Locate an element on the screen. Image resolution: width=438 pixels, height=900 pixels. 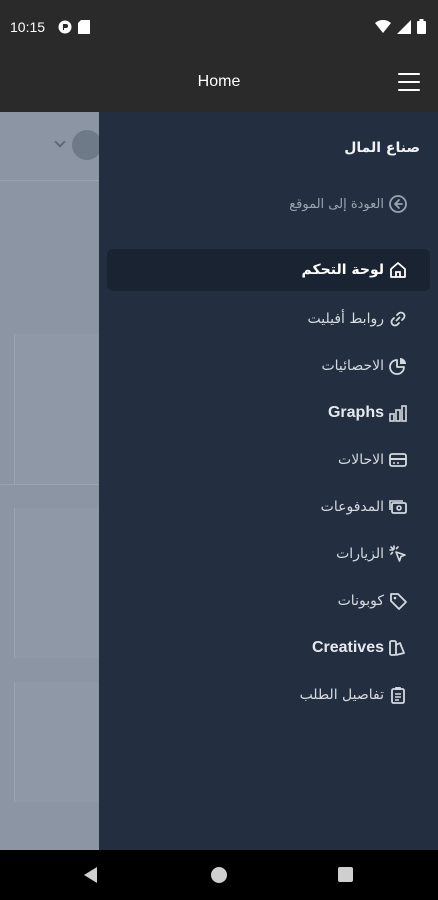
status-time: 10:15 is located at coordinates (28, 27).